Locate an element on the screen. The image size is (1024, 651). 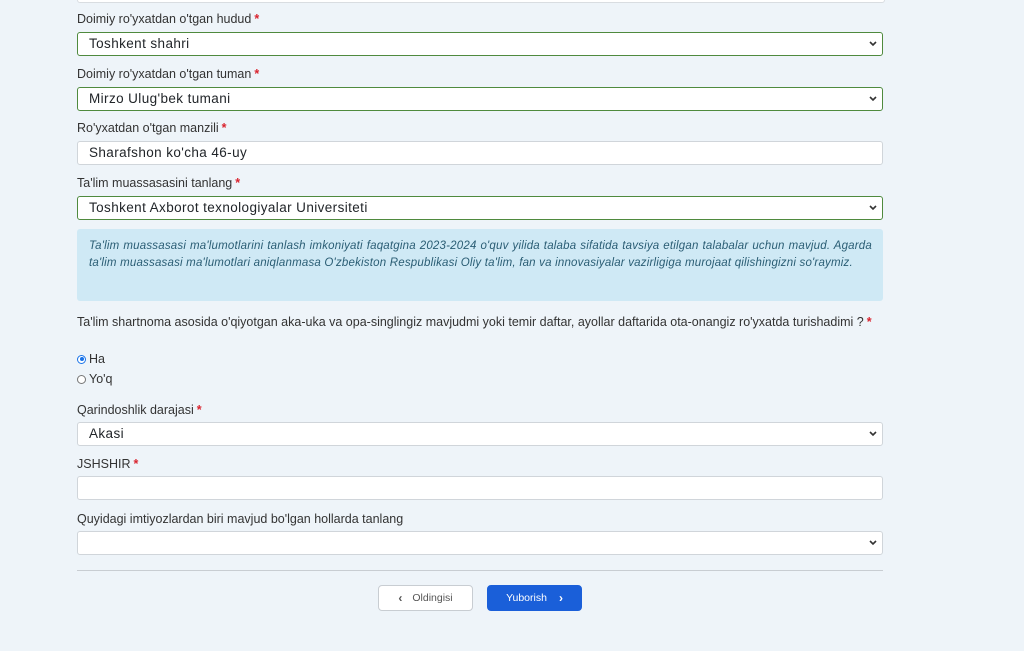
radio-option-no: Yo'q is located at coordinates (94, 379).